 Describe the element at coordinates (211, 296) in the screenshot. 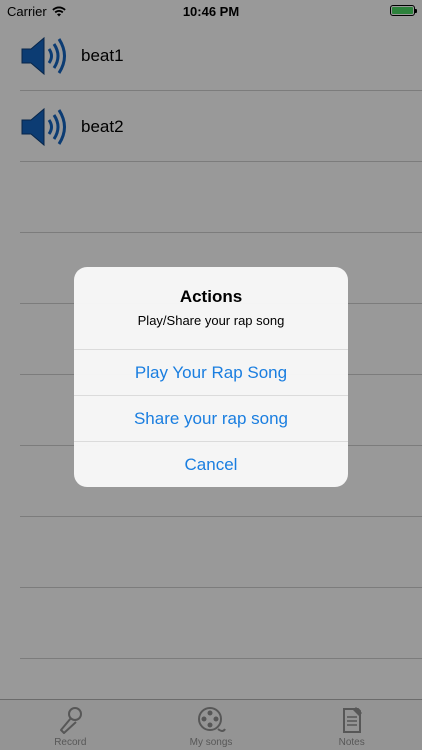

I see `alert-title: Actions` at that location.